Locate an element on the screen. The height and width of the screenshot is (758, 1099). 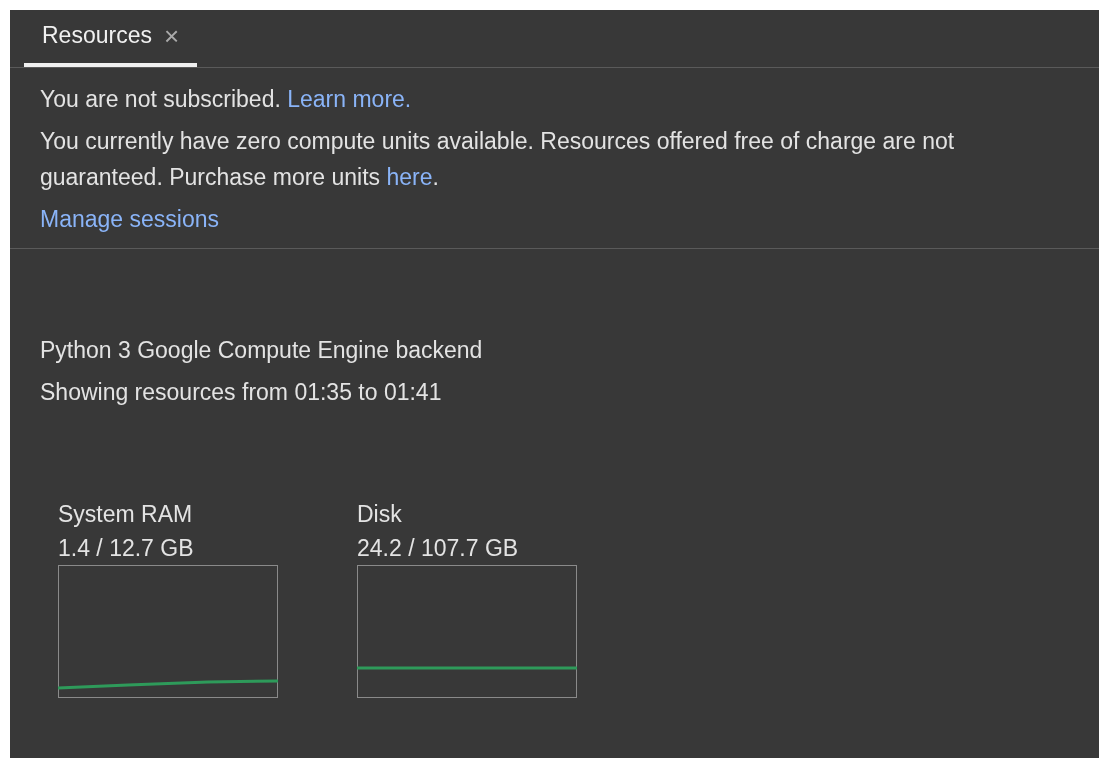
subscription-text: You are not subscribed. is located at coordinates (160, 99).